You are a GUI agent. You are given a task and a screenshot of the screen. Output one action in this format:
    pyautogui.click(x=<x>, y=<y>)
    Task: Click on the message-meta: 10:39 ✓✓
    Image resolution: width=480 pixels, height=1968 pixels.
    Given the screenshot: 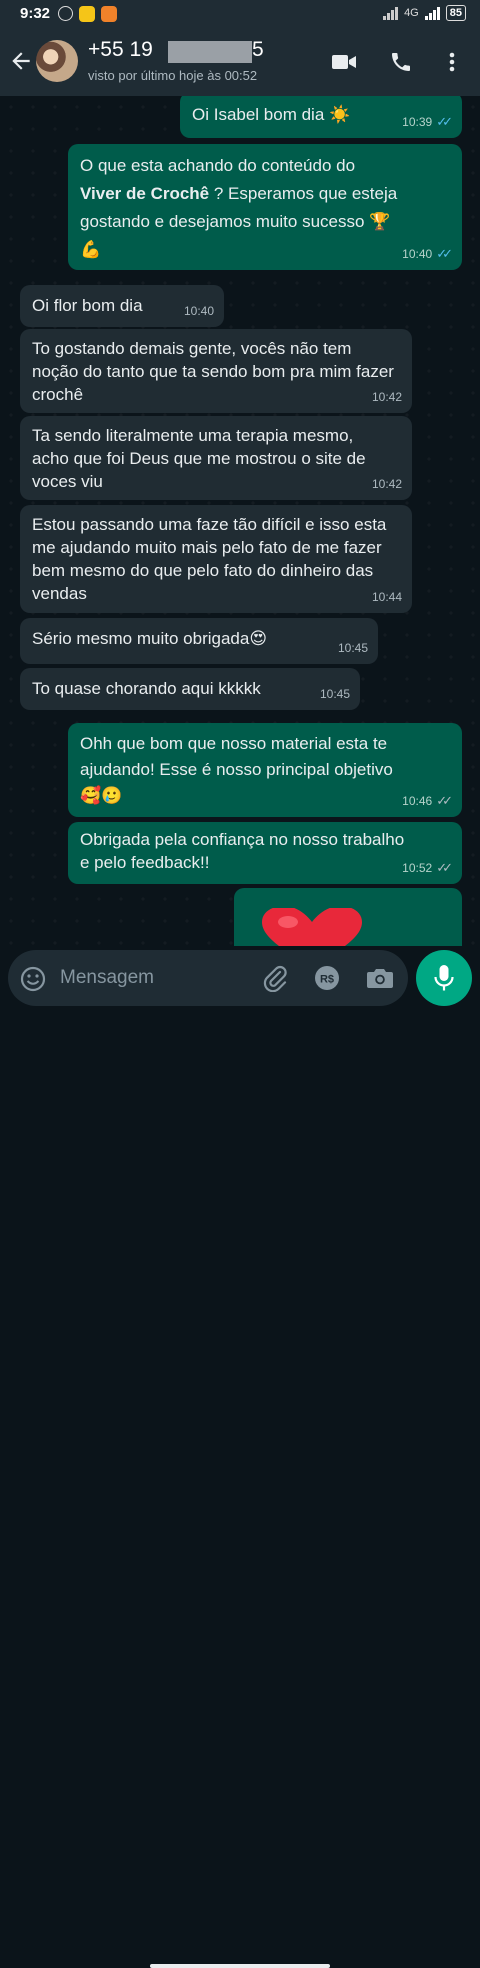 What is the action you would take?
    pyautogui.click(x=427, y=122)
    